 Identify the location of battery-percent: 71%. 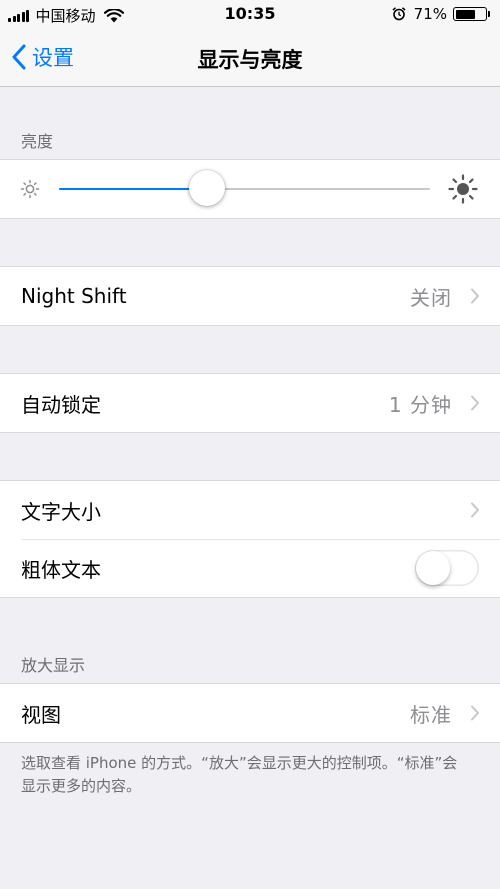
(430, 14).